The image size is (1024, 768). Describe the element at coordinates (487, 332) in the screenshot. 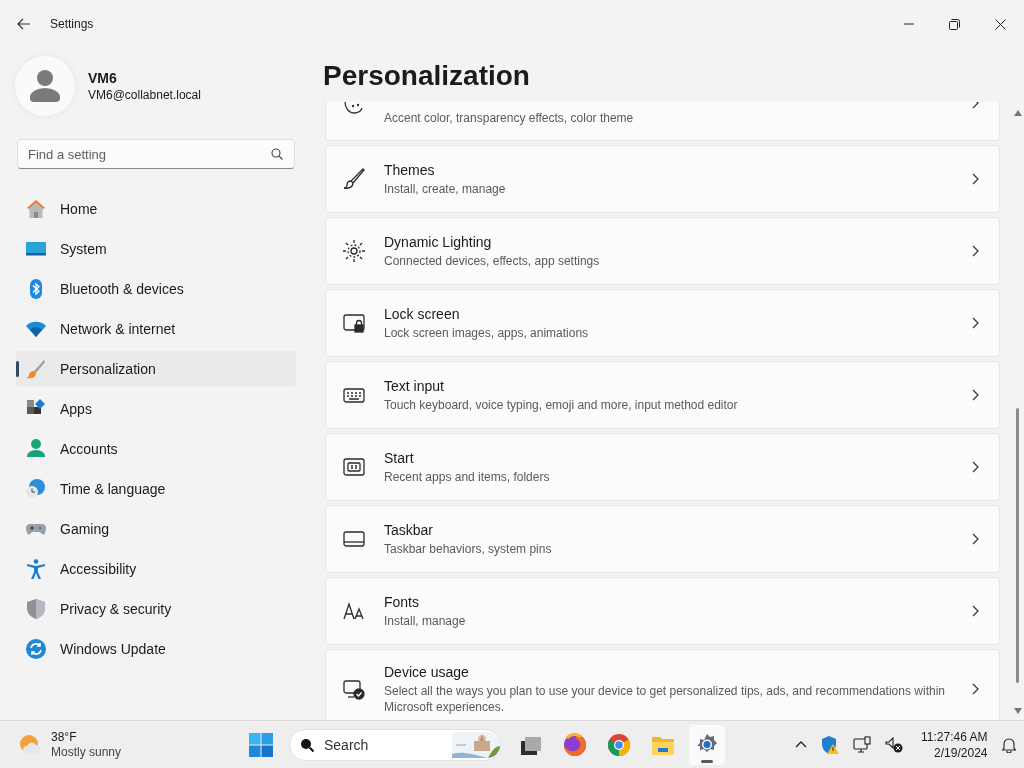

I see `card-subtitle: Lock screen images, apps, animations` at that location.